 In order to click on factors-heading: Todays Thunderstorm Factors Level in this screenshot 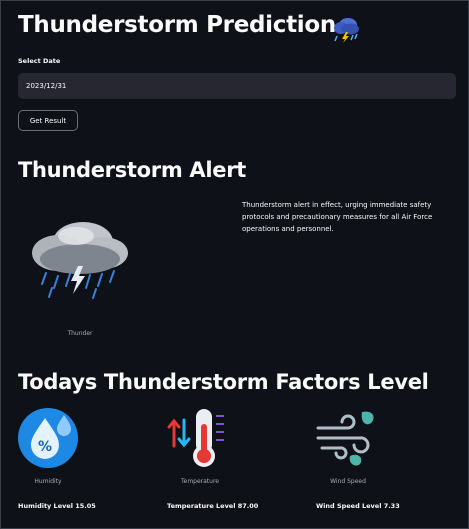, I will do `click(223, 382)`.